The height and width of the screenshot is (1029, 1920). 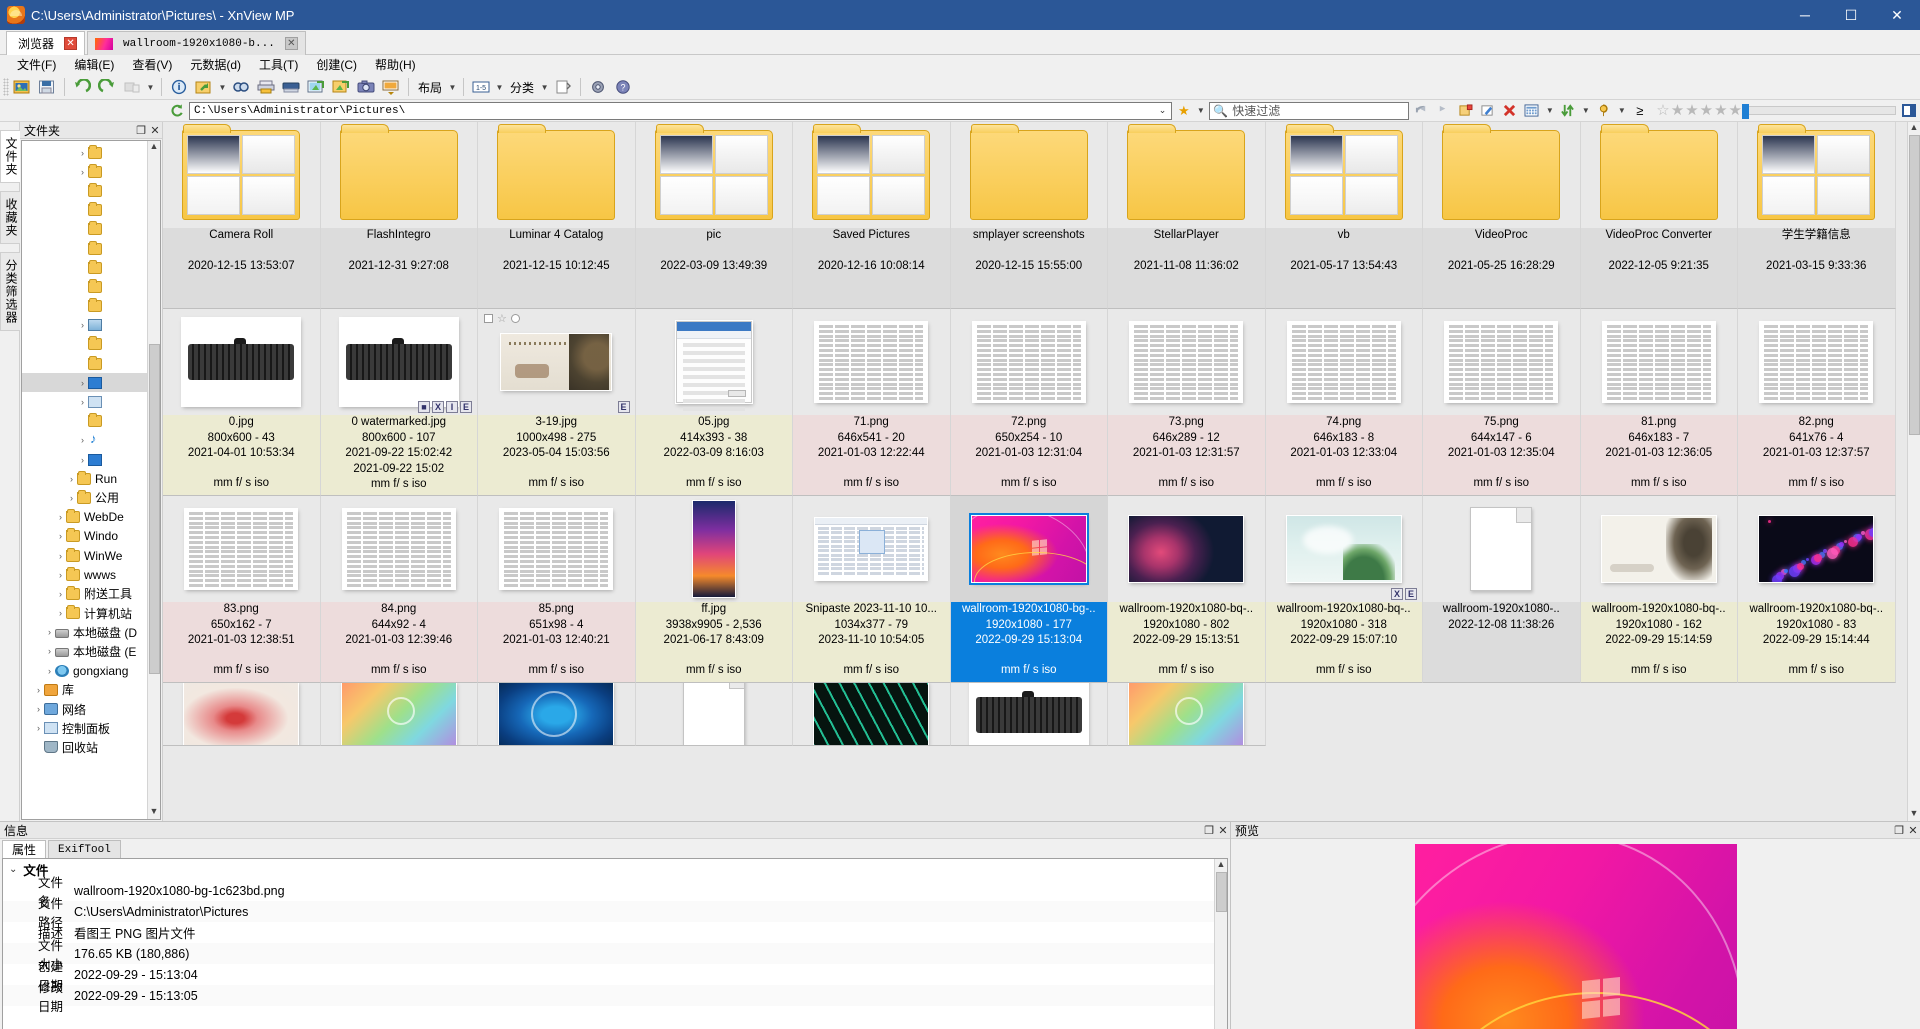 What do you see at coordinates (107, 87) in the screenshot?
I see `redo-icon` at bounding box center [107, 87].